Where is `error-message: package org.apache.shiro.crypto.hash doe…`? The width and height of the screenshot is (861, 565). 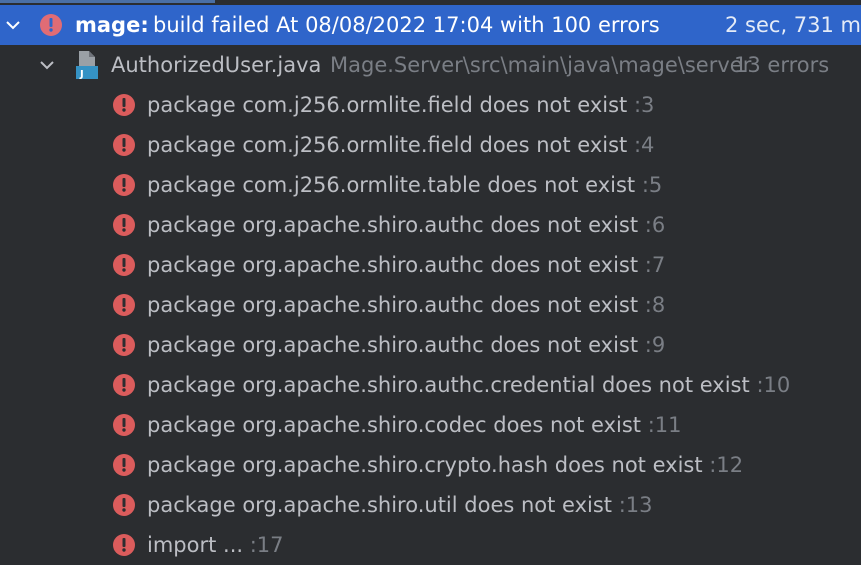 error-message: package org.apache.shiro.crypto.hash doe… is located at coordinates (445, 465).